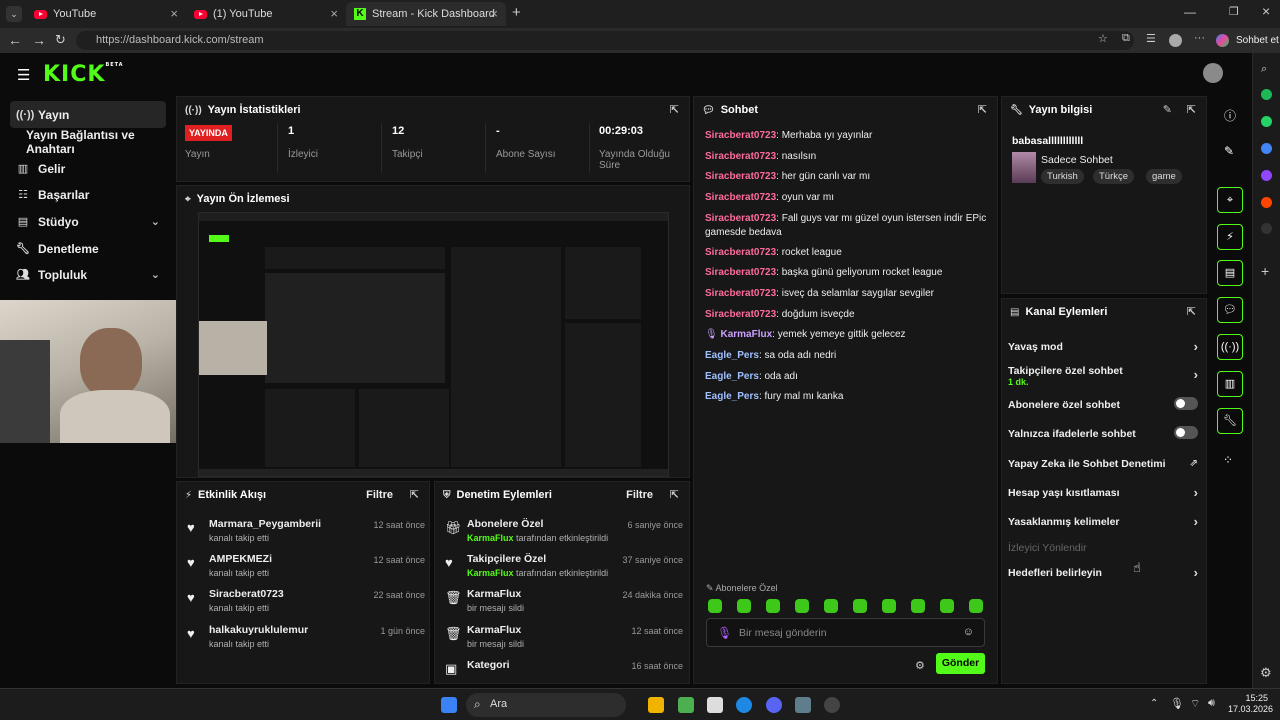 Image resolution: width=1280 pixels, height=720 pixels. I want to click on new-tab-icon: +, so click(516, 12).